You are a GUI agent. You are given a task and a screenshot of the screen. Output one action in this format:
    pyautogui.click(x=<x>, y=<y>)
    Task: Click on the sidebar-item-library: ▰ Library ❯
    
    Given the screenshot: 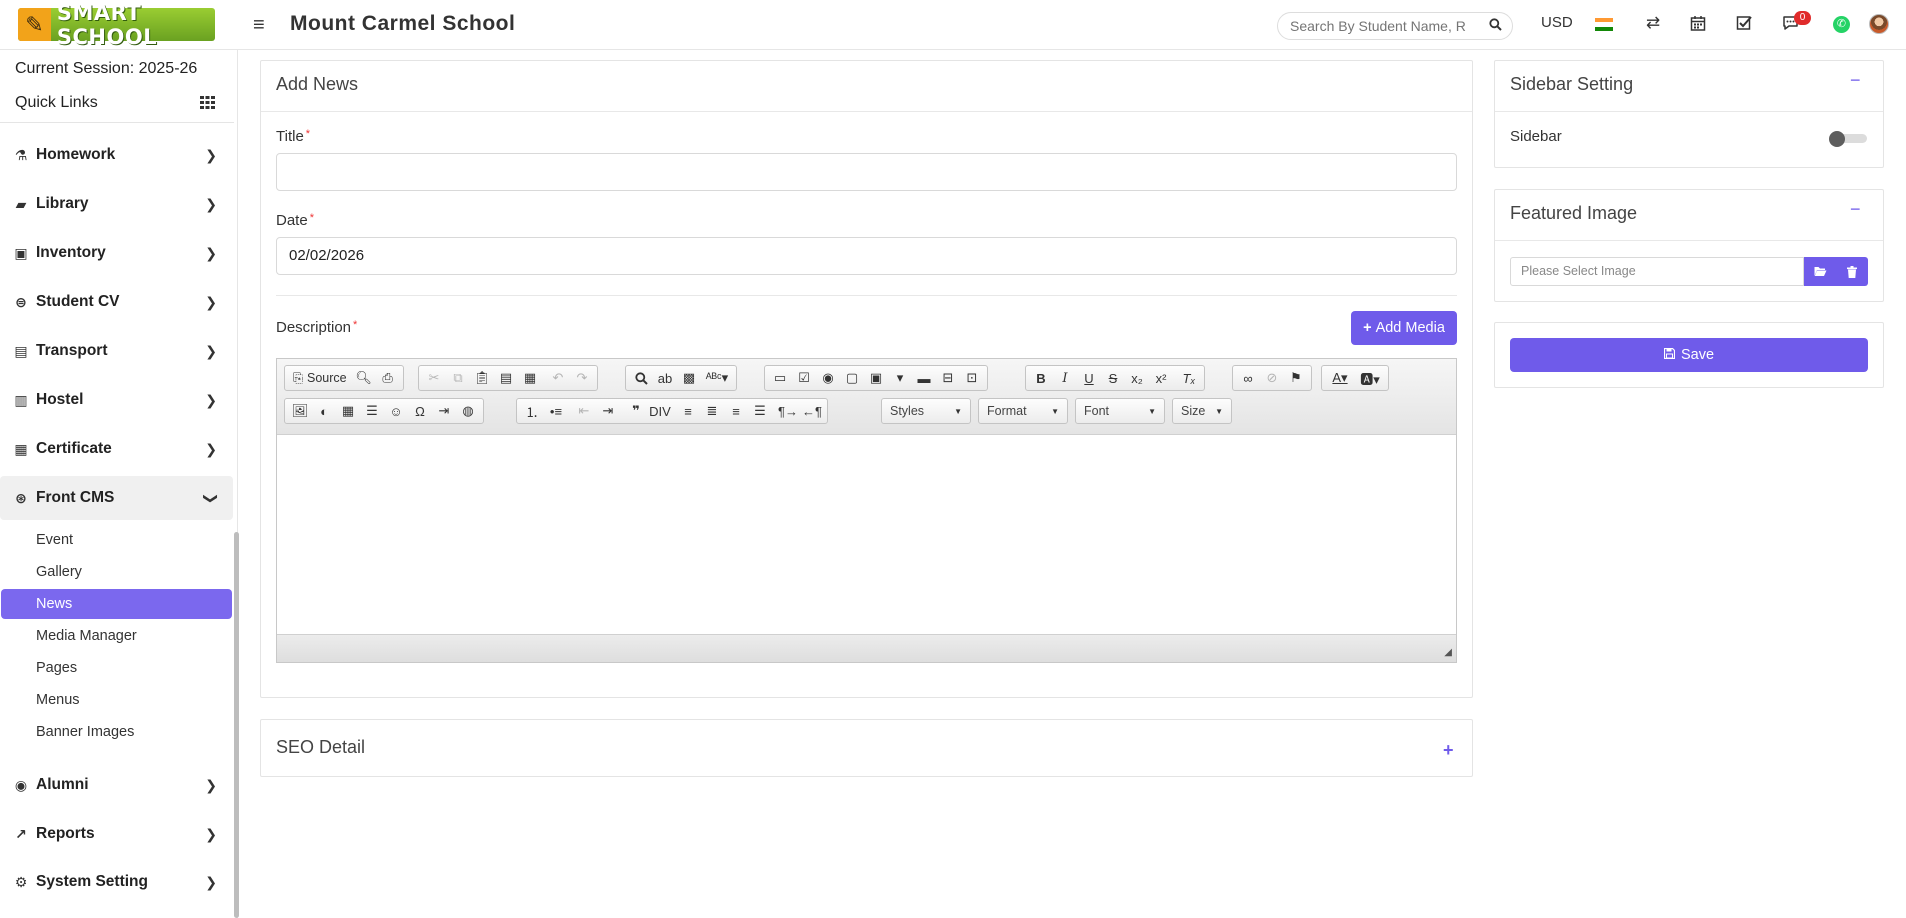 What is the action you would take?
    pyautogui.click(x=116, y=204)
    